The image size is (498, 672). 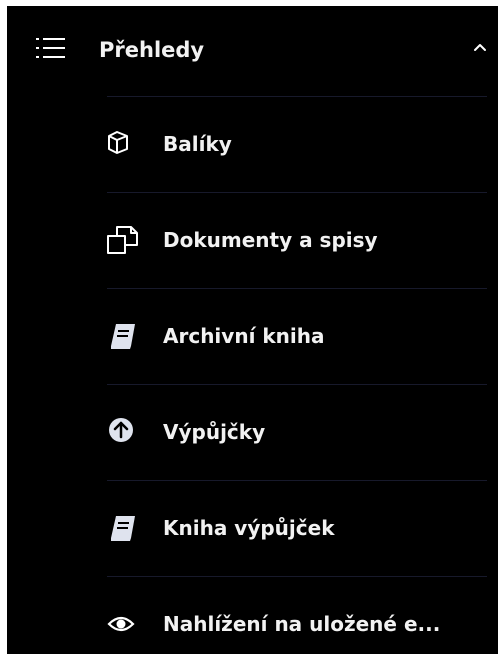 What do you see at coordinates (52, 48) in the screenshot?
I see `menu-list-icon` at bounding box center [52, 48].